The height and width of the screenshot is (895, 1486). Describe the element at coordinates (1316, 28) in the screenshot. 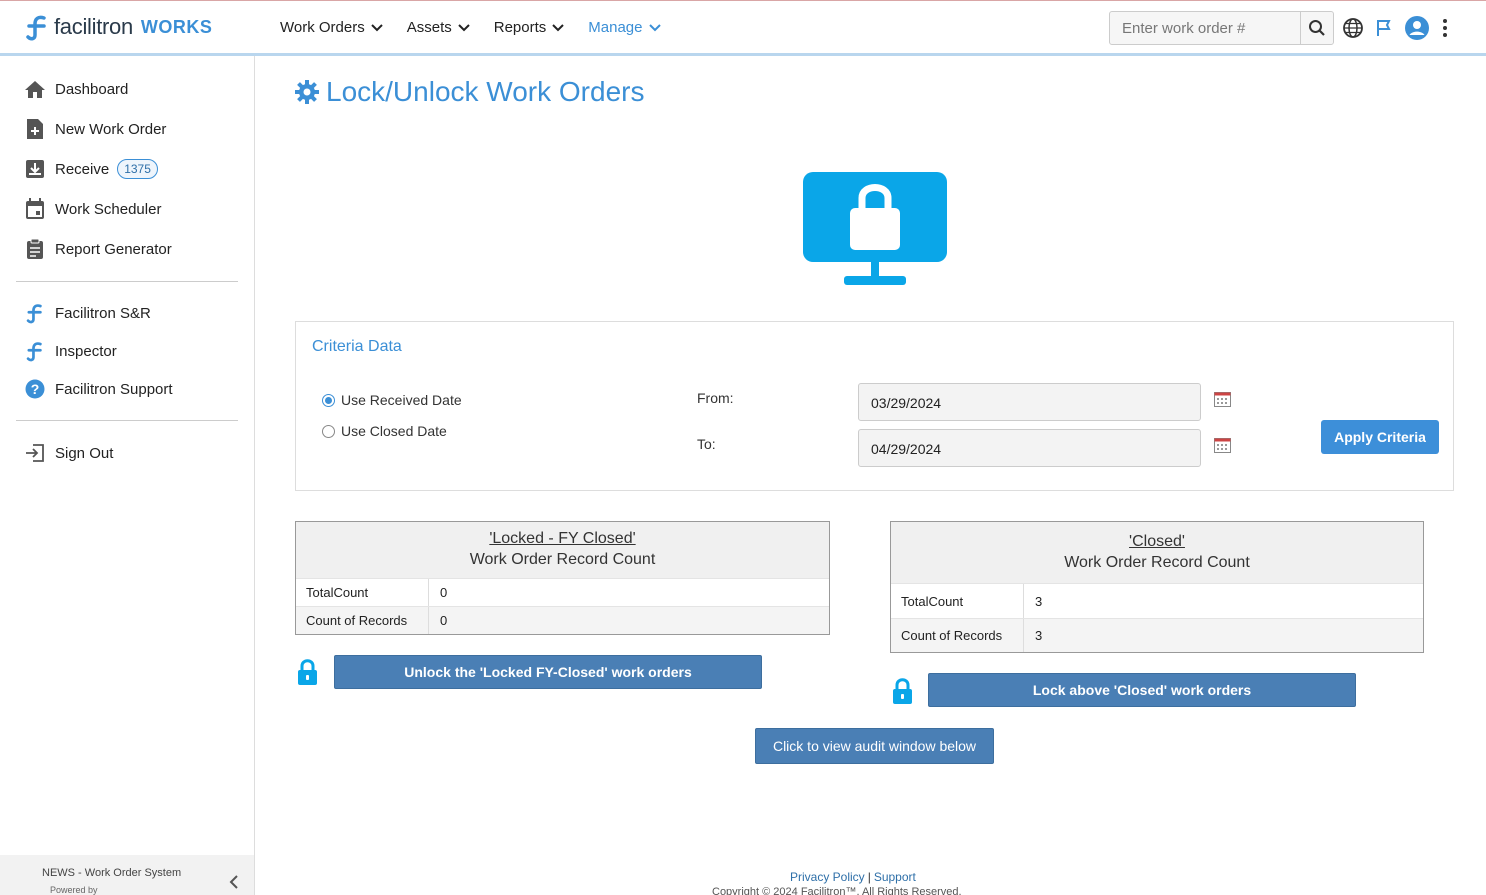

I see `search-button` at that location.